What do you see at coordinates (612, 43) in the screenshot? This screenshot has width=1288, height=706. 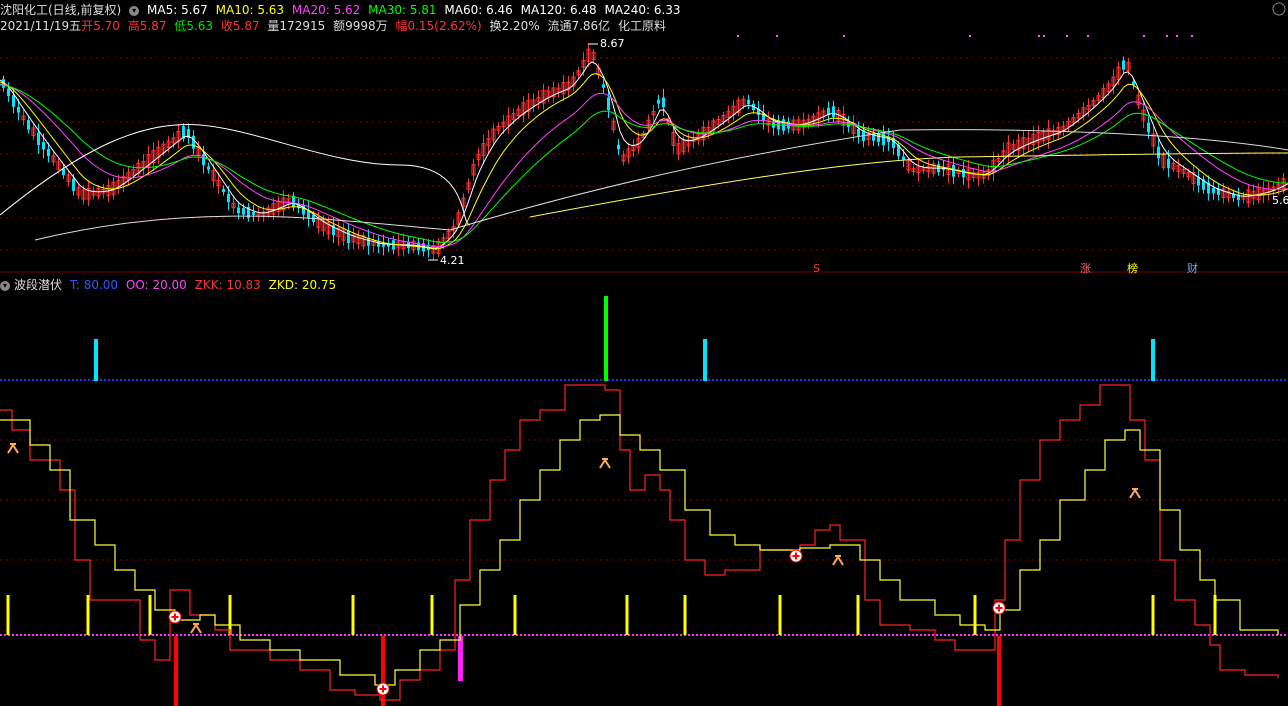 I see `price-max-label: 8.67` at bounding box center [612, 43].